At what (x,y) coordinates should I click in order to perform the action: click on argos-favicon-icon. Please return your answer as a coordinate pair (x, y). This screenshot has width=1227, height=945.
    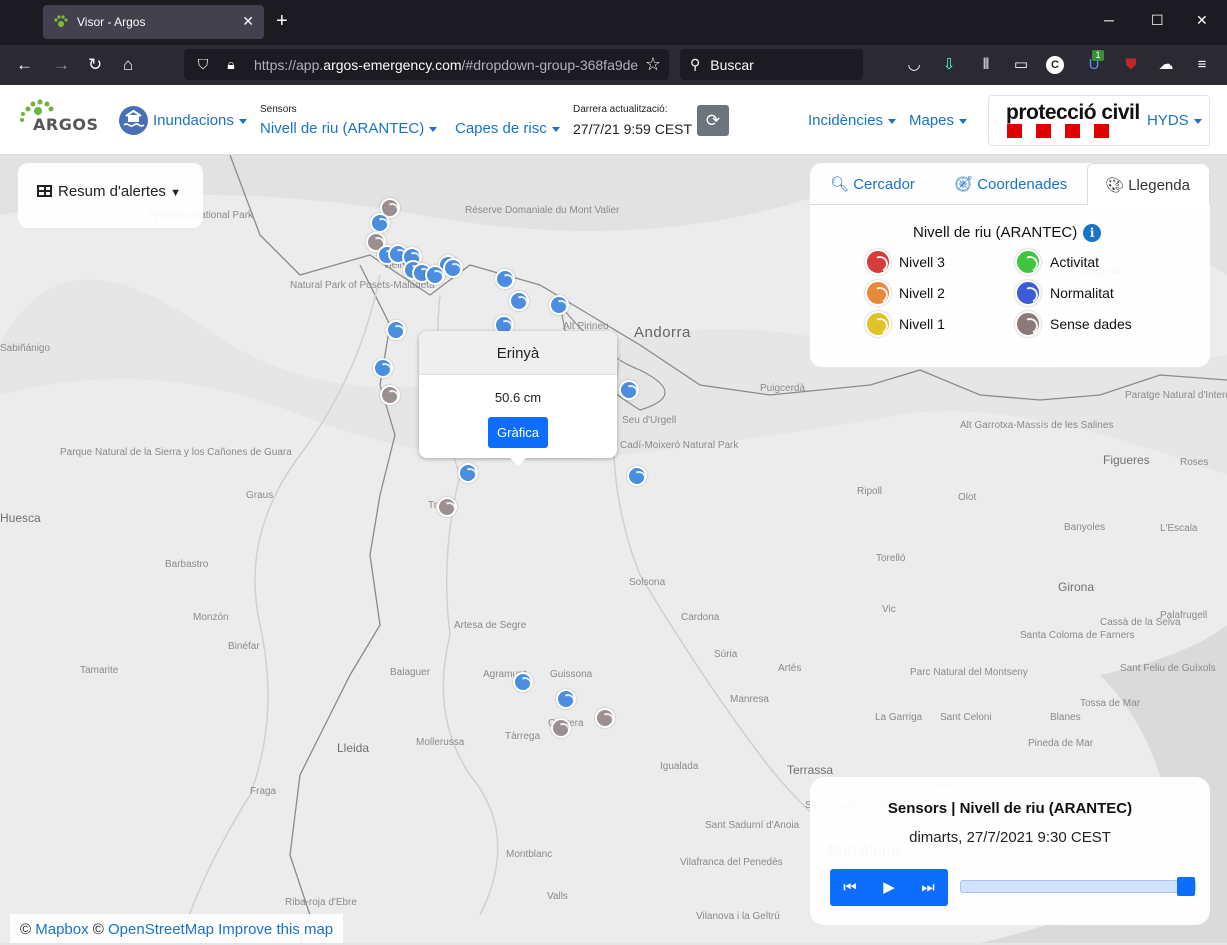
    Looking at the image, I should click on (61, 21).